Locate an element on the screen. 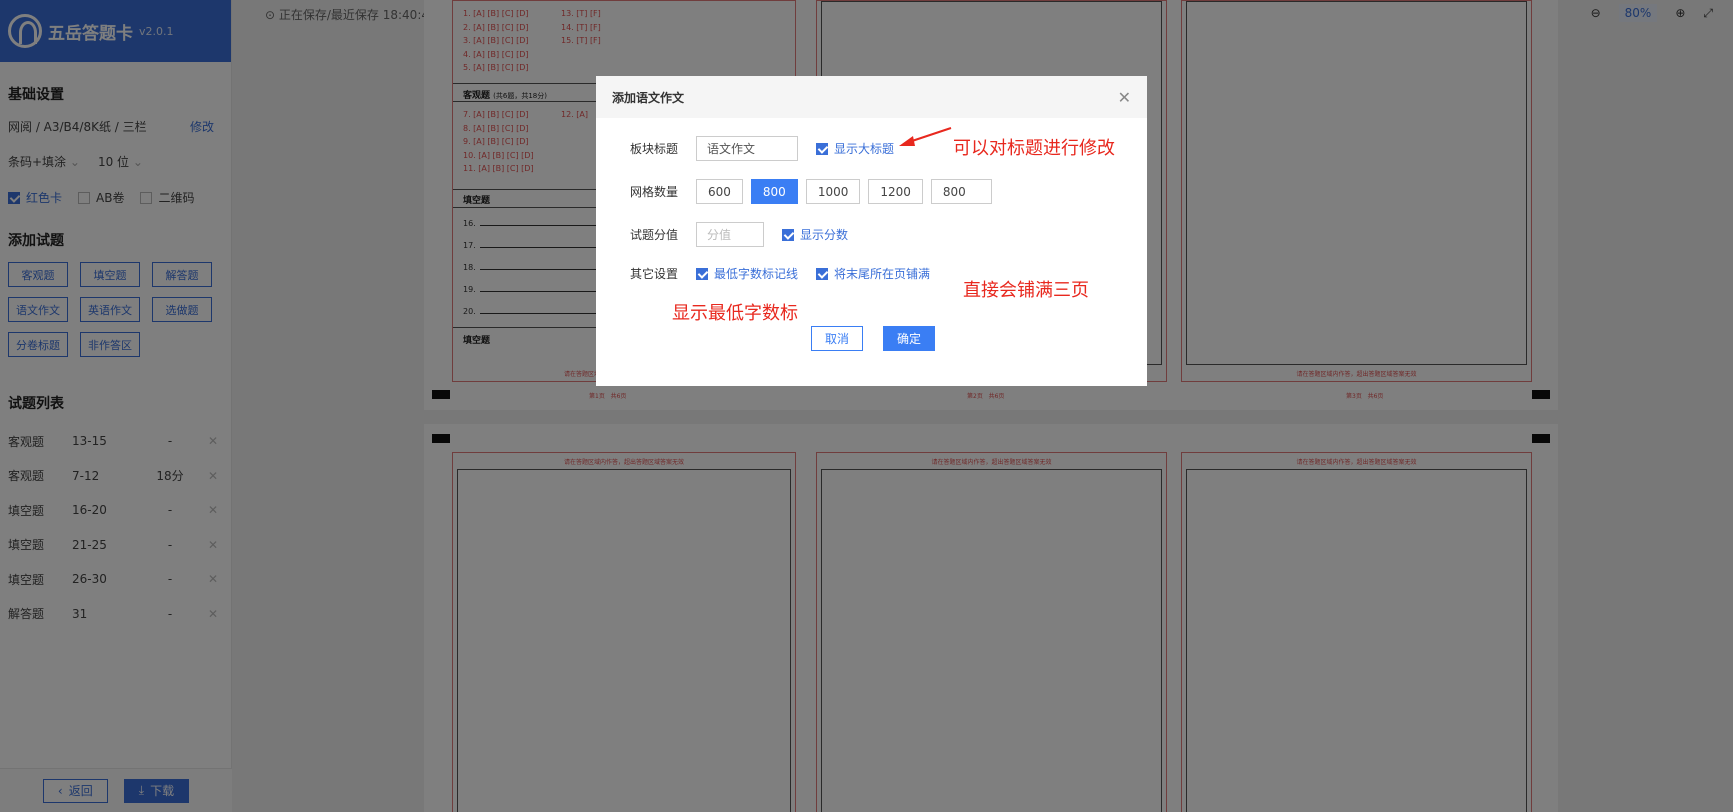 This screenshot has width=1733, height=812. close-icon: ✕ is located at coordinates (1124, 97).